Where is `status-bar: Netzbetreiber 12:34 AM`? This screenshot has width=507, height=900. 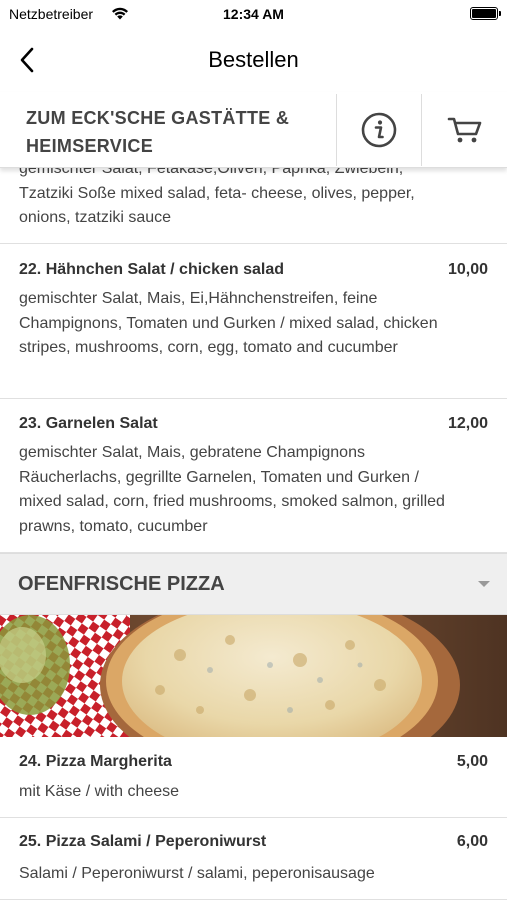
status-bar: Netzbetreiber 12:34 AM is located at coordinates (253, 14).